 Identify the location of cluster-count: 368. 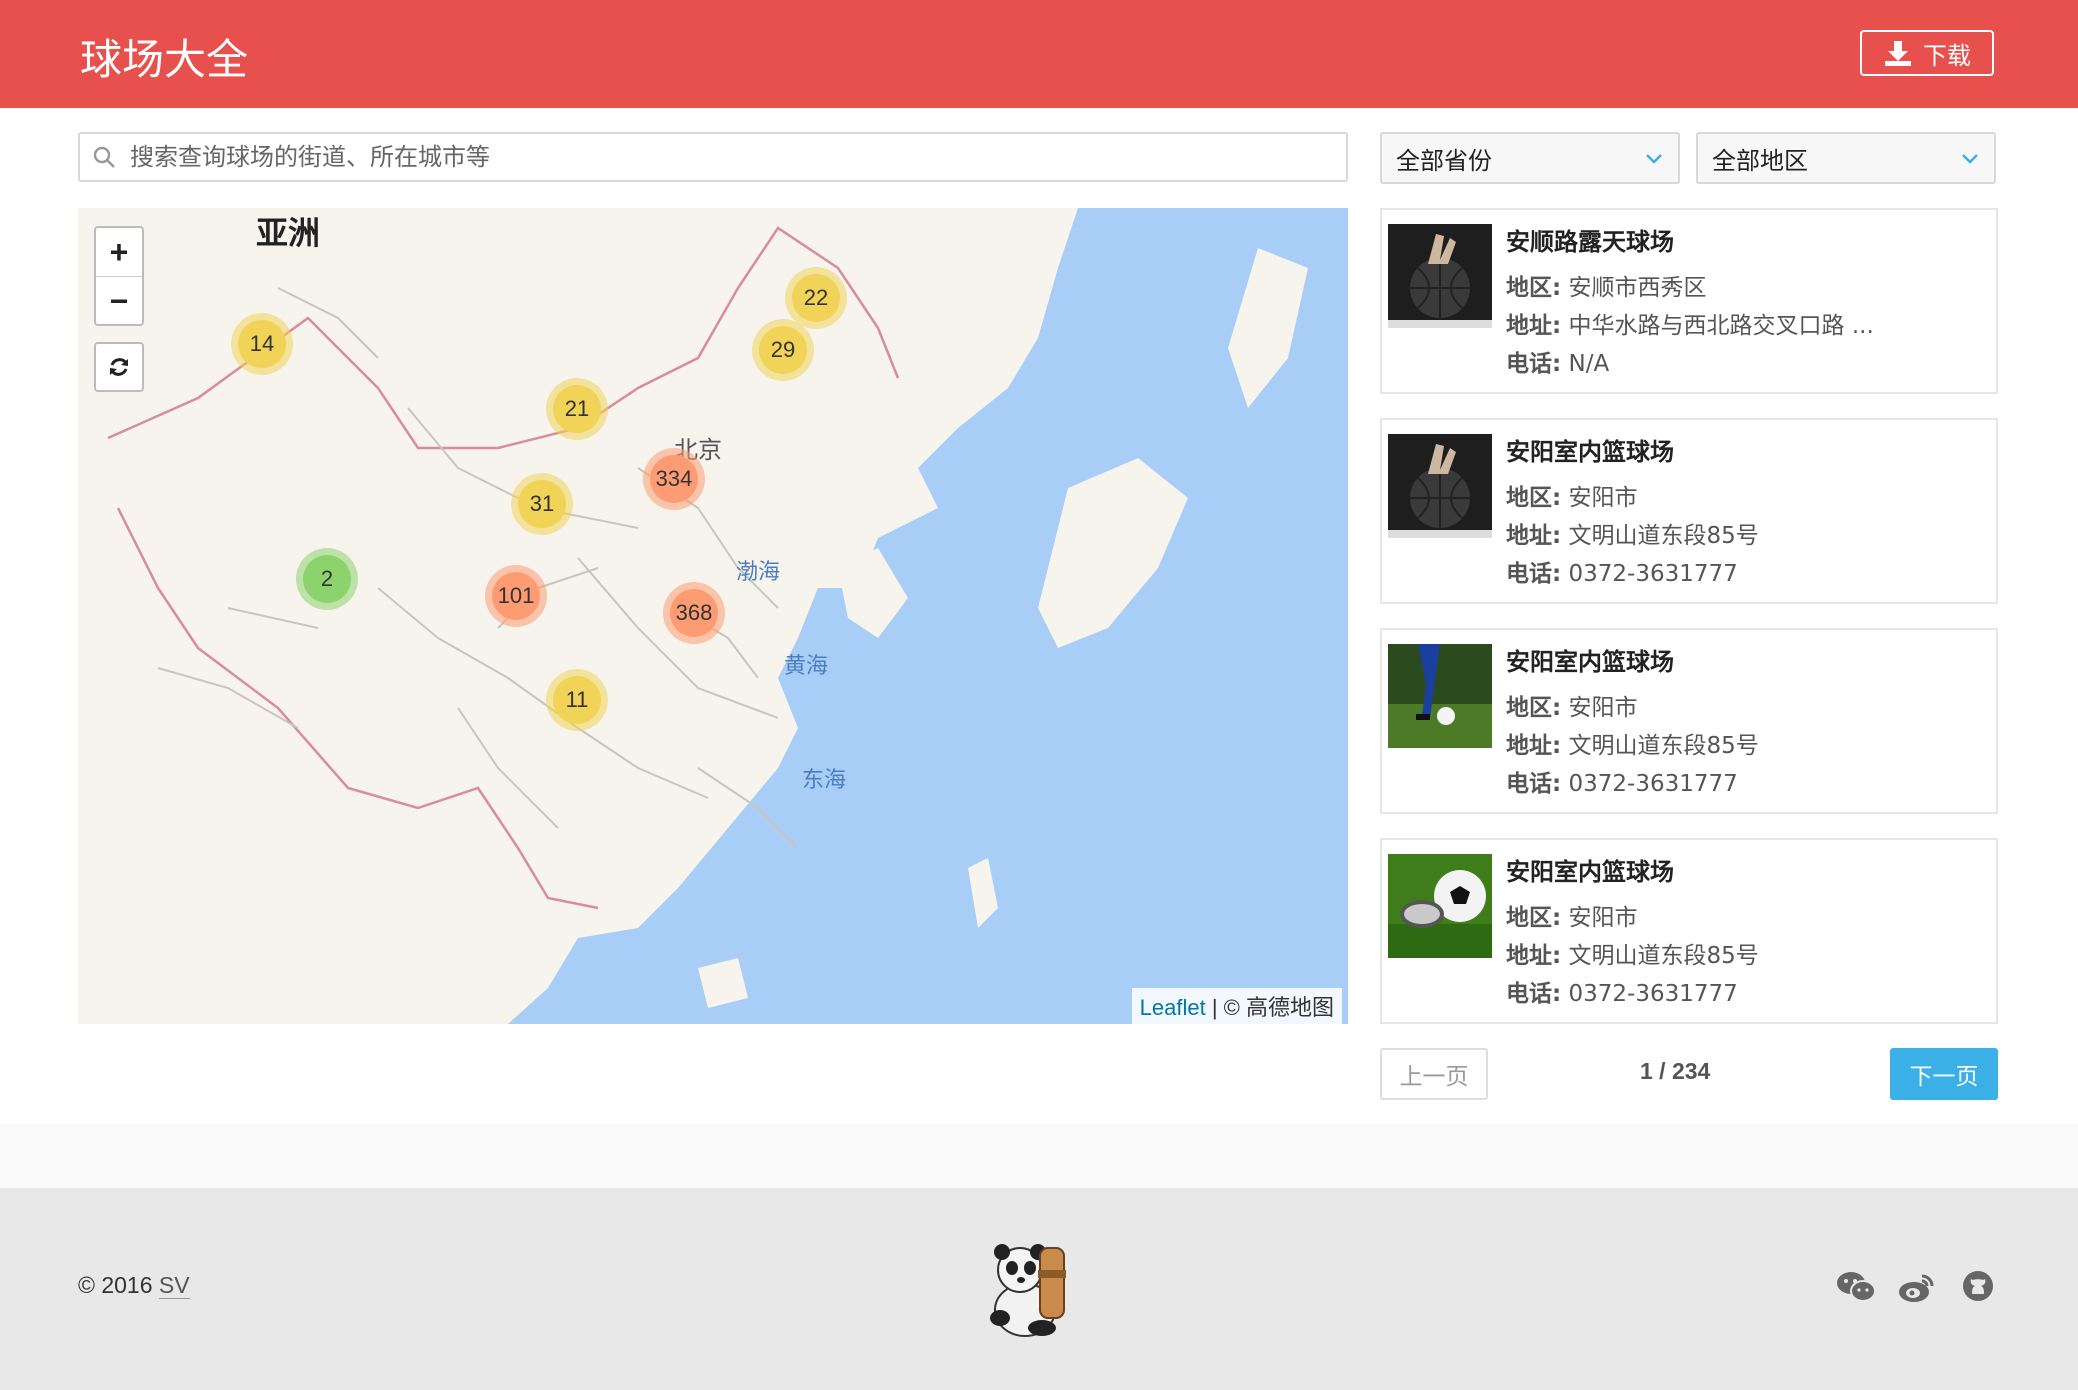
(694, 613).